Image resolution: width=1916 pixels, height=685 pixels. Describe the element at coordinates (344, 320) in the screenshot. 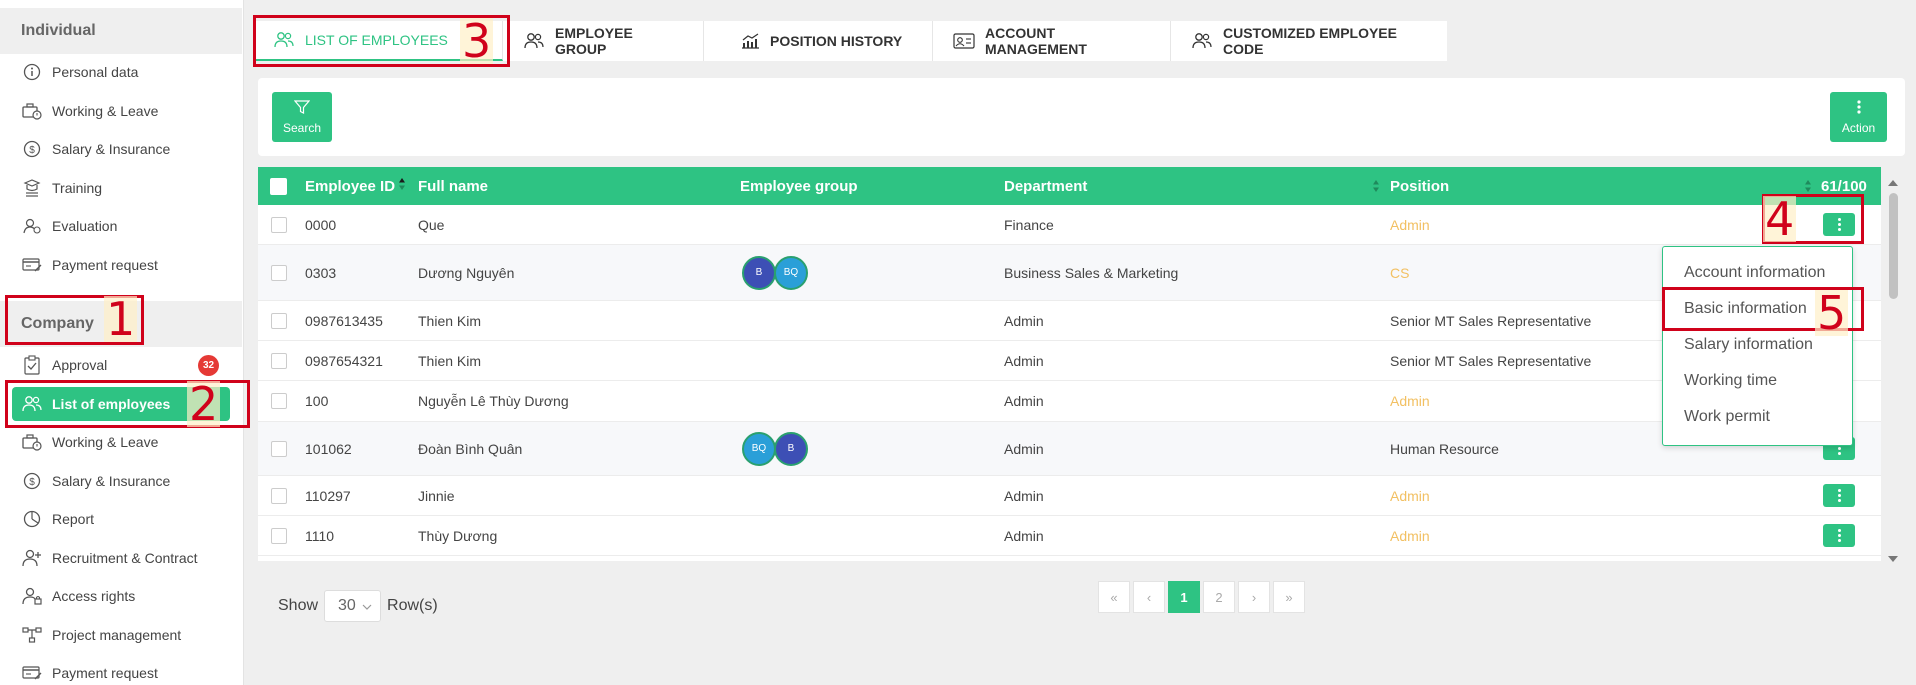

I see `employee-id: 0987613435` at that location.